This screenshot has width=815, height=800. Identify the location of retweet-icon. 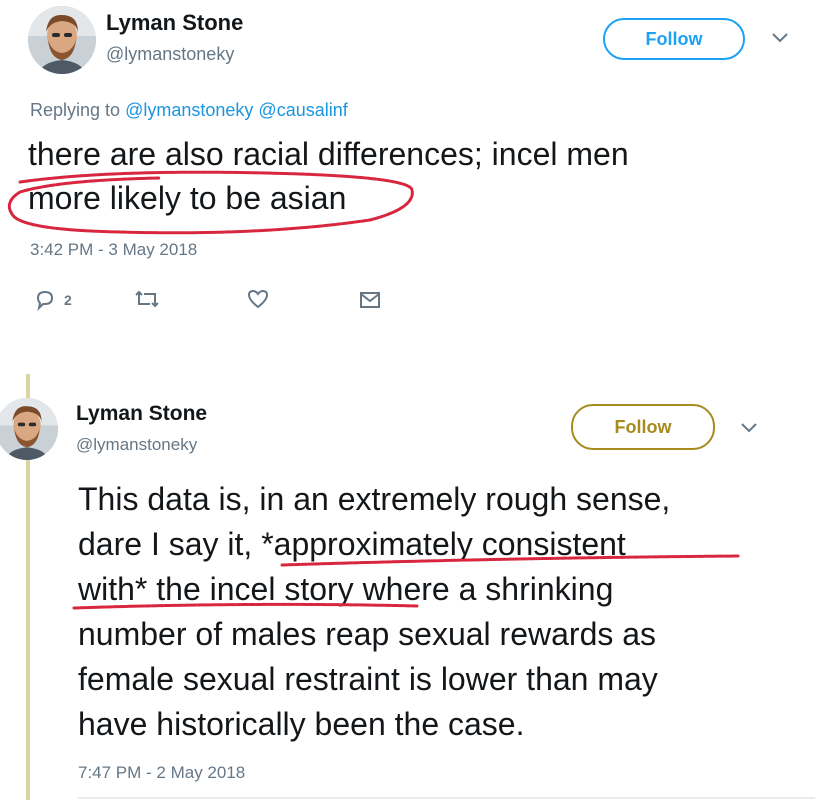
(147, 299).